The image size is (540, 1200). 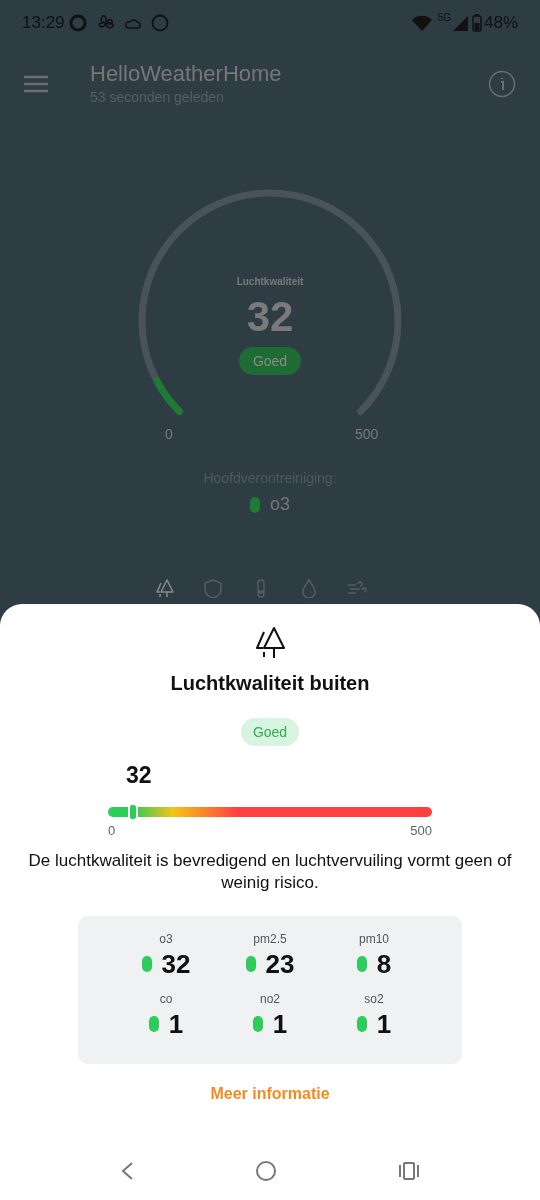 What do you see at coordinates (421, 23) in the screenshot?
I see `wifi-icon` at bounding box center [421, 23].